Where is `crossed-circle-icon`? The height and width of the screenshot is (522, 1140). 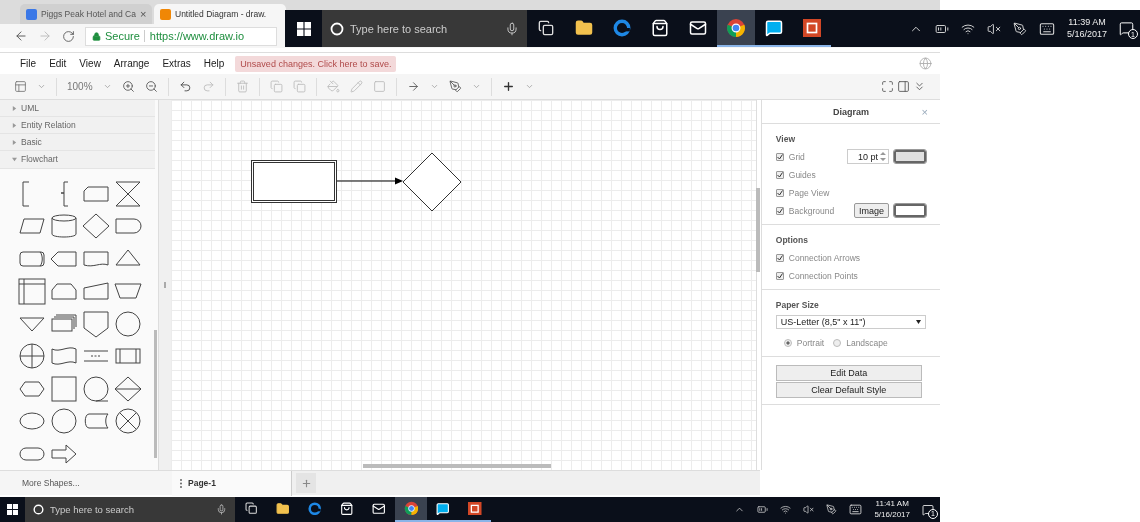 crossed-circle-icon is located at coordinates (32, 356).